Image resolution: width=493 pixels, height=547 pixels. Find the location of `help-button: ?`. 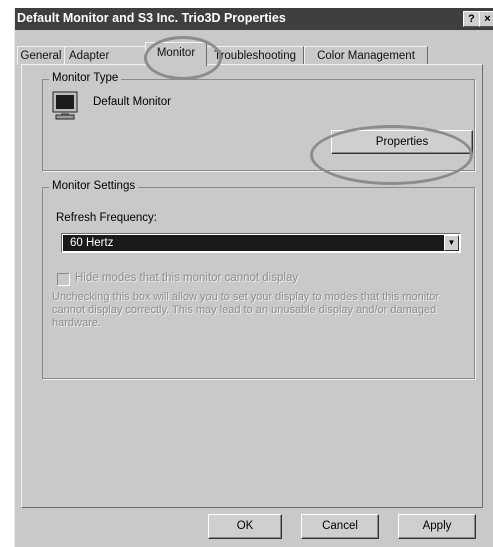

help-button: ? is located at coordinates (471, 19).